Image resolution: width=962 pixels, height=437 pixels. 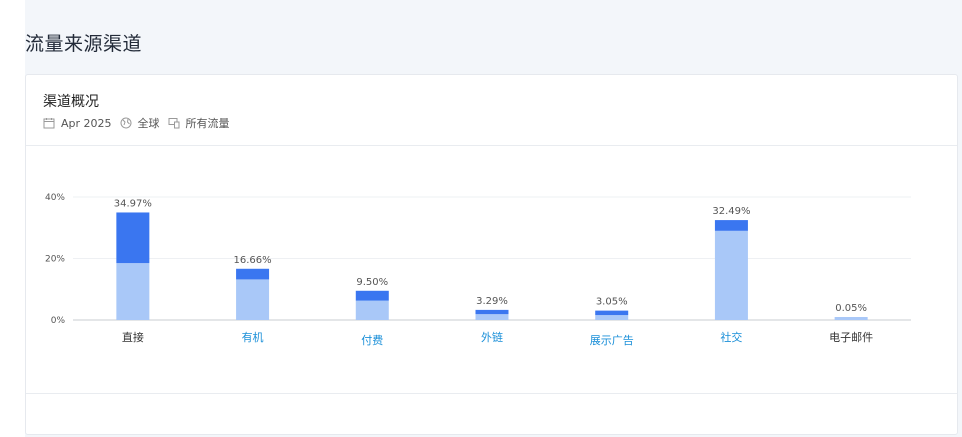 What do you see at coordinates (731, 337) in the screenshot?
I see `category-label: 社交` at bounding box center [731, 337].